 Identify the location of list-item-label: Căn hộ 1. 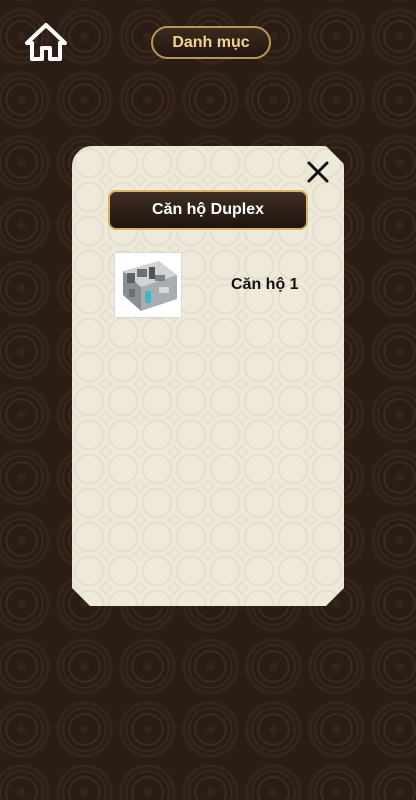
(265, 284).